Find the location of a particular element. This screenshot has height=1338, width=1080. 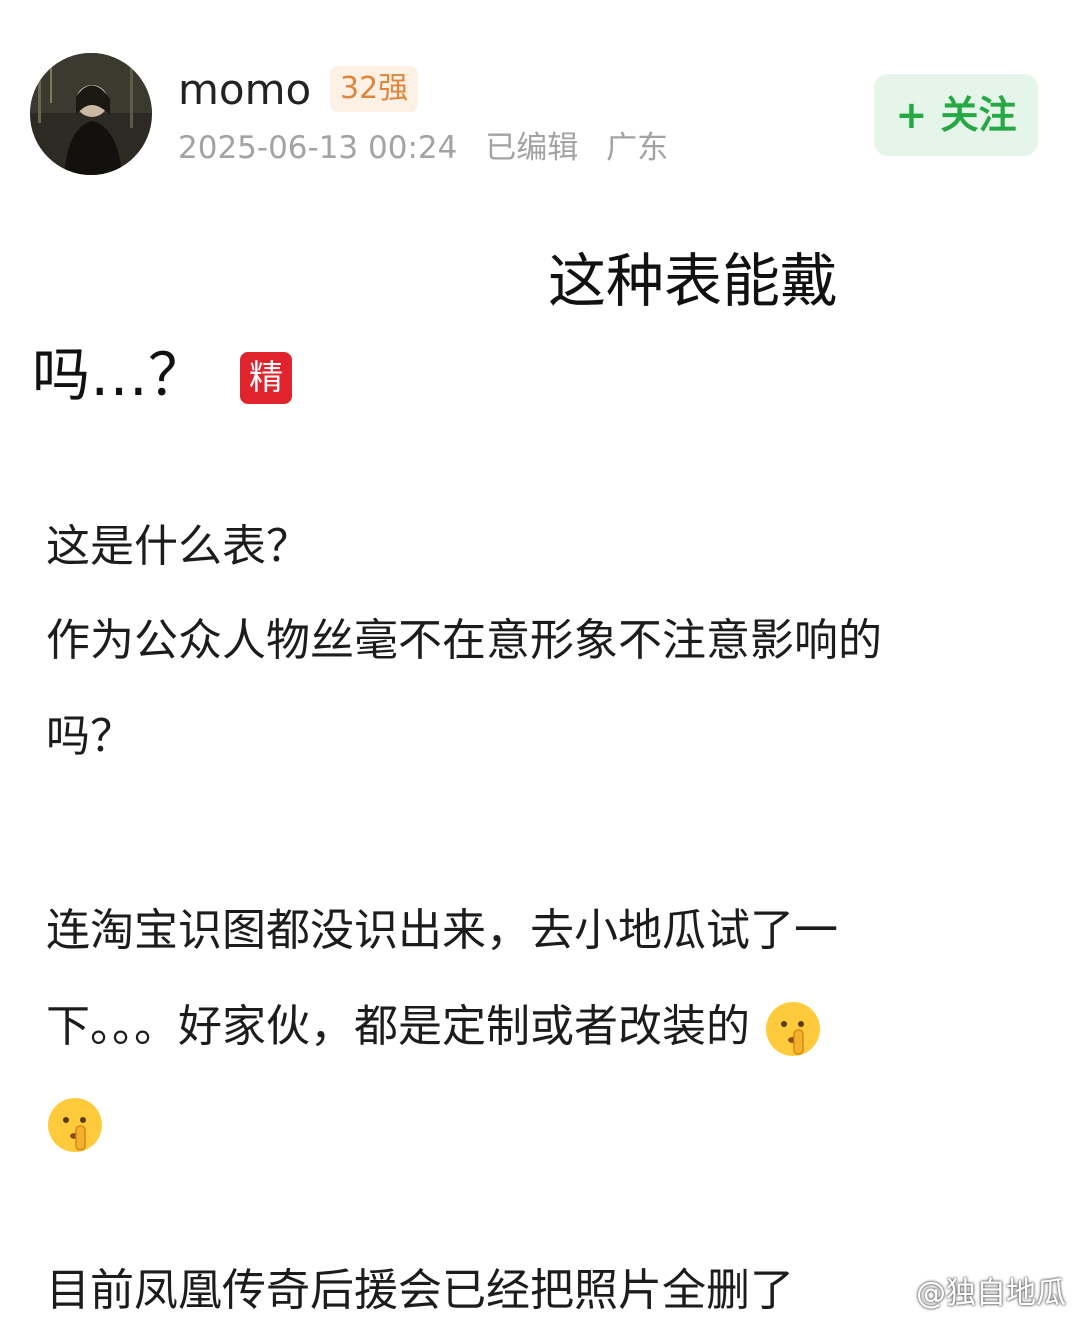

body-line-1: 这是什么表？ is located at coordinates (178, 546).